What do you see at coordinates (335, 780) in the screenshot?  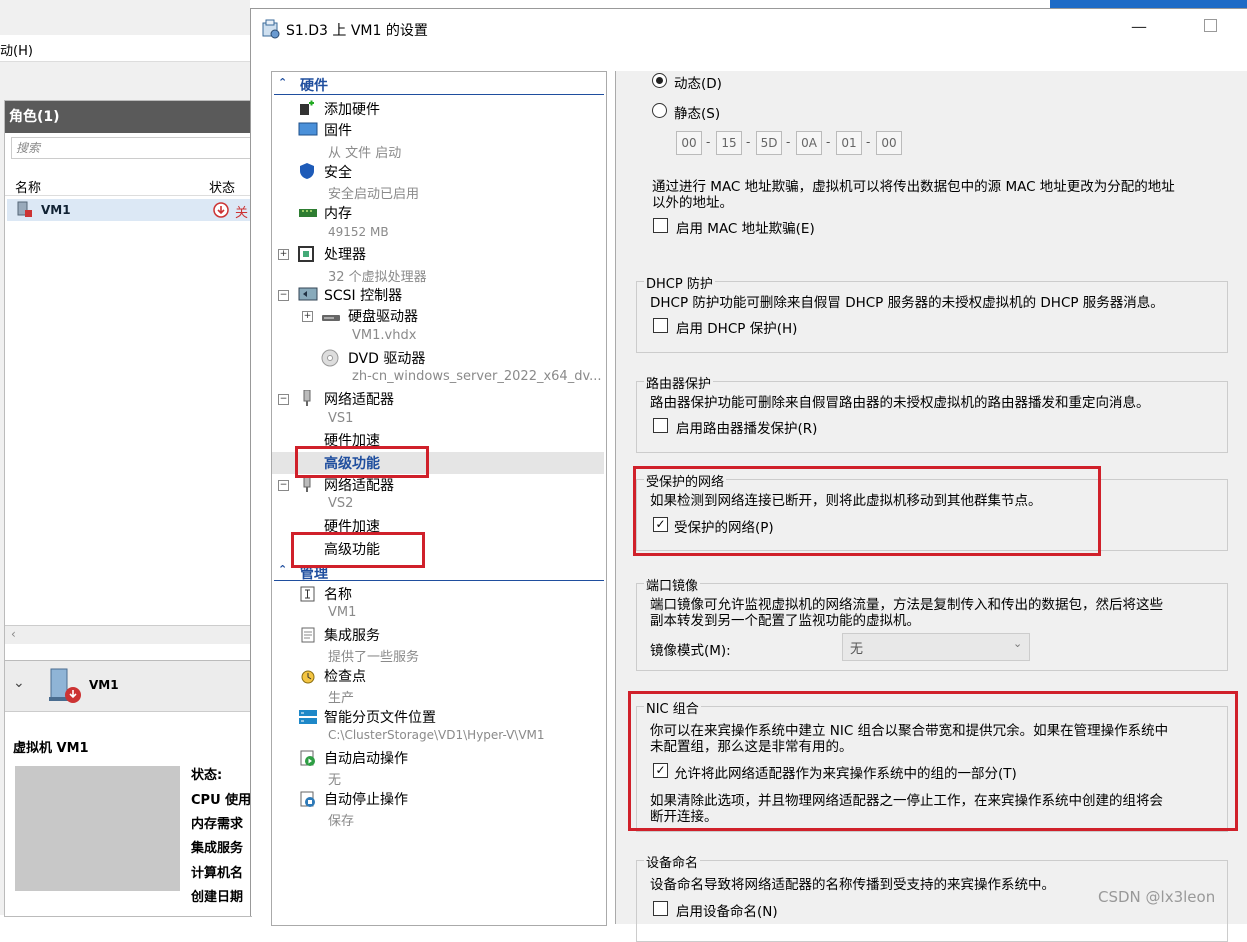 I see `tree-sub-autostart: 无` at bounding box center [335, 780].